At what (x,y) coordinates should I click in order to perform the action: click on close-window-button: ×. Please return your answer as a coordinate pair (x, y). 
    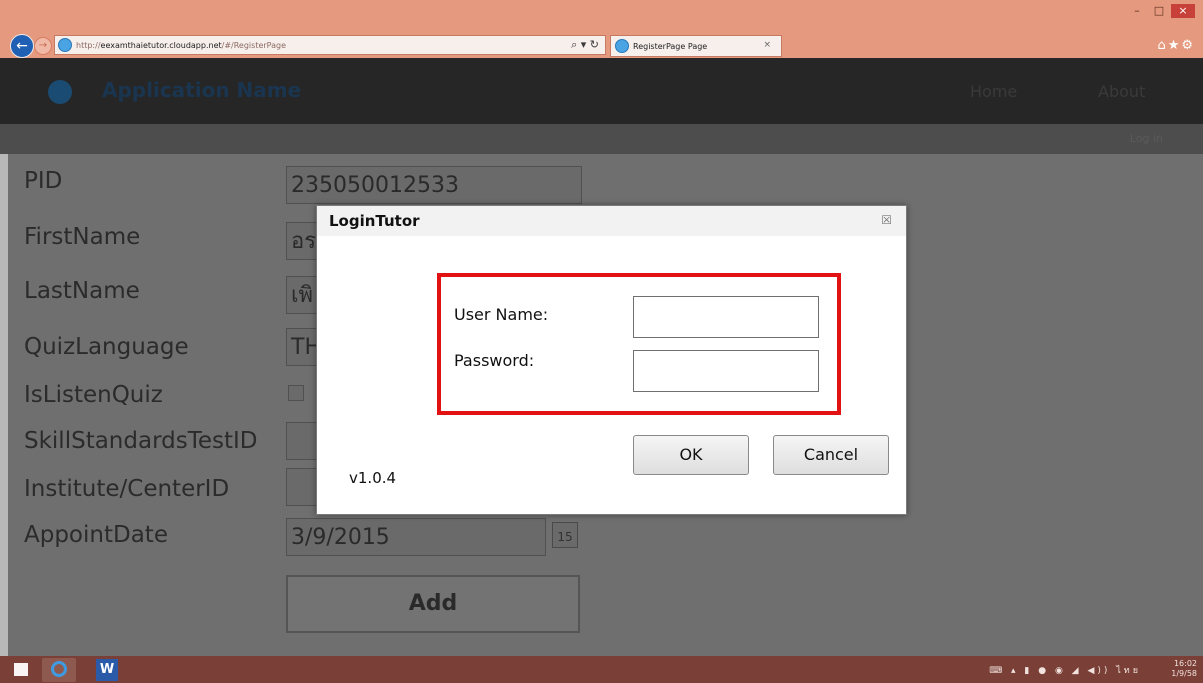
    Looking at the image, I should click on (1183, 11).